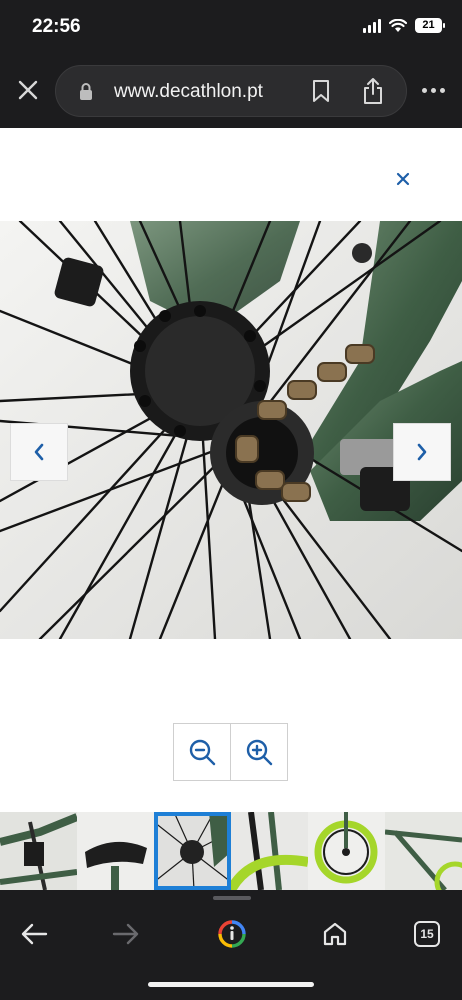 The image size is (462, 1000). Describe the element at coordinates (231, 984) in the screenshot. I see `home-indicator` at that location.